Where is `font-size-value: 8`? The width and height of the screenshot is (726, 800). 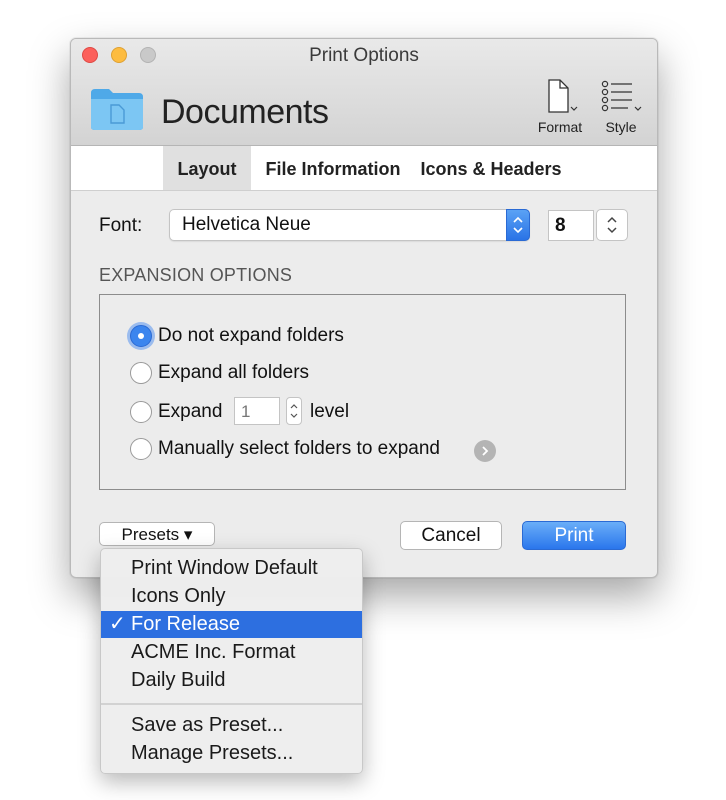 font-size-value: 8 is located at coordinates (560, 225).